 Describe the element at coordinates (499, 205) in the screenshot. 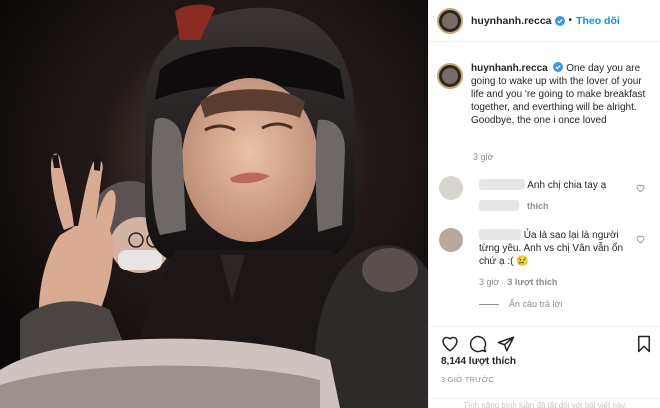

I see `comment-time-blurred` at that location.